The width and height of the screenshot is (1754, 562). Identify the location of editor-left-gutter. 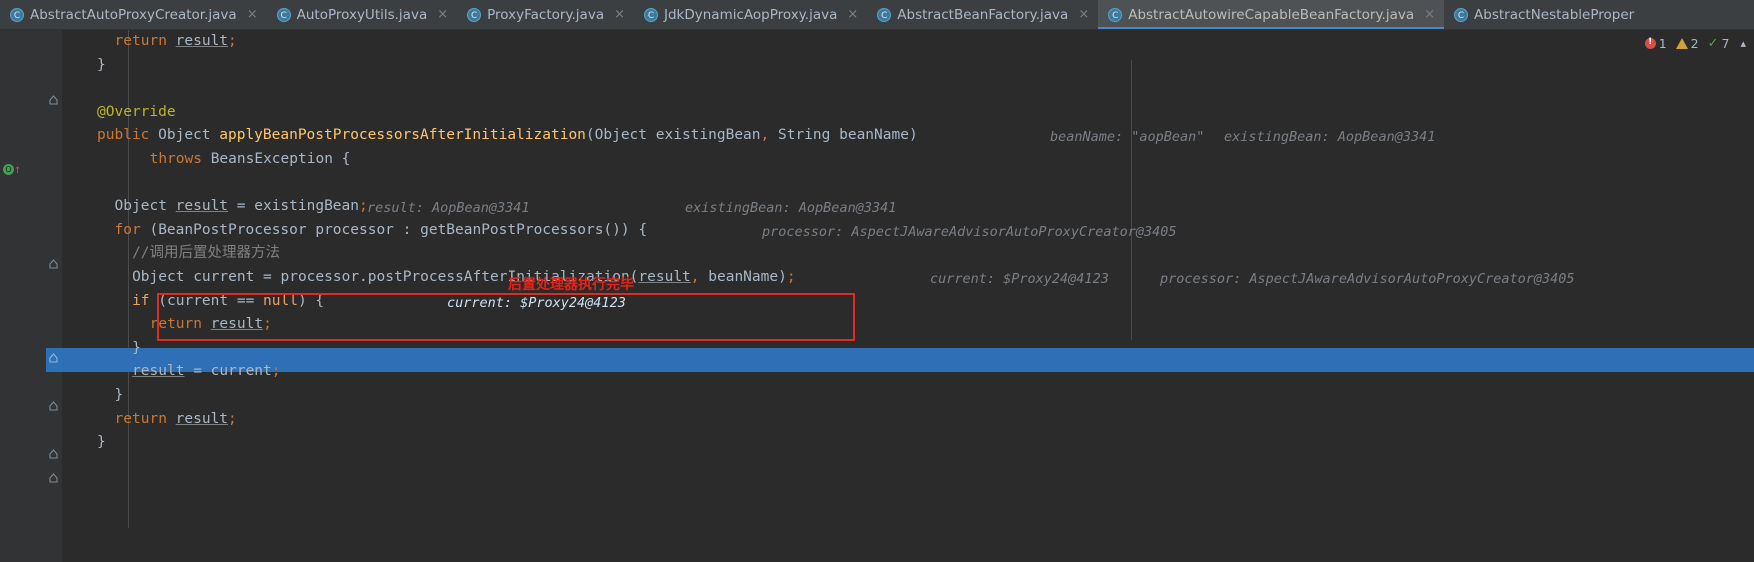
(23, 296).